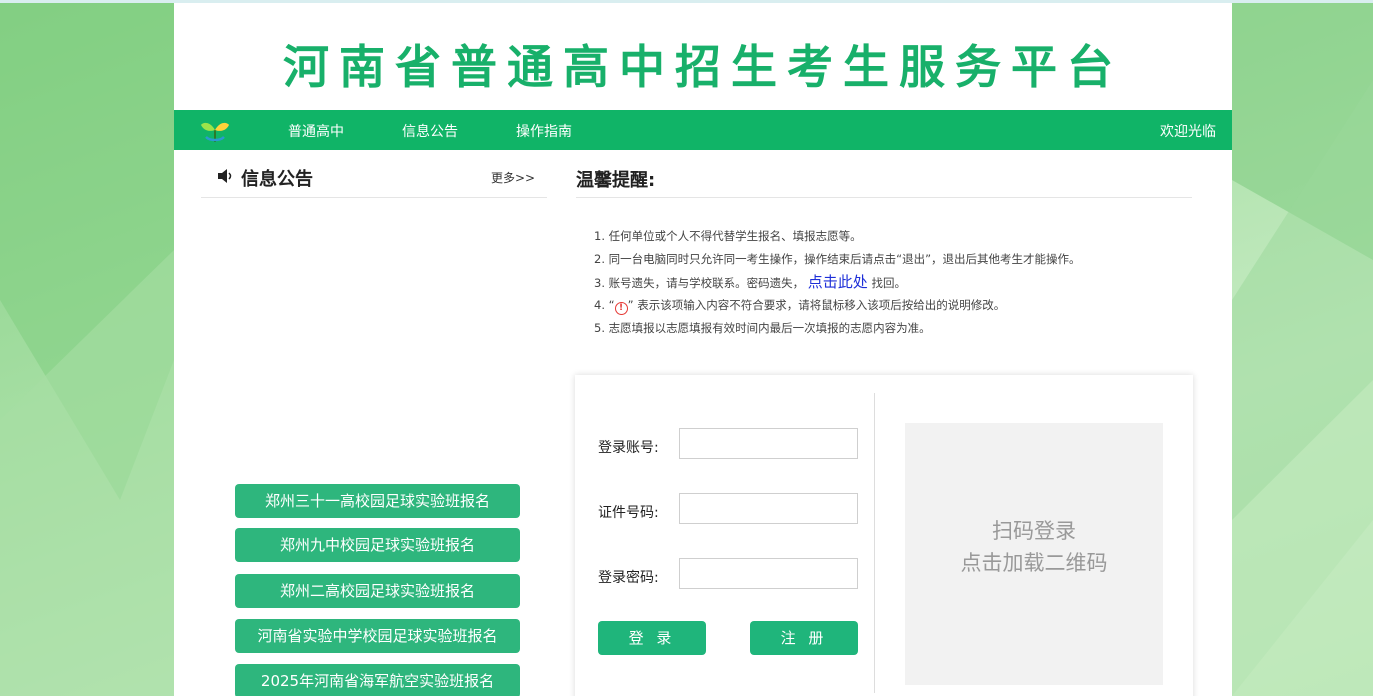  What do you see at coordinates (377, 591) in the screenshot?
I see `signup-button-zz2-football: 郑州二高校园足球实验班报名` at bounding box center [377, 591].